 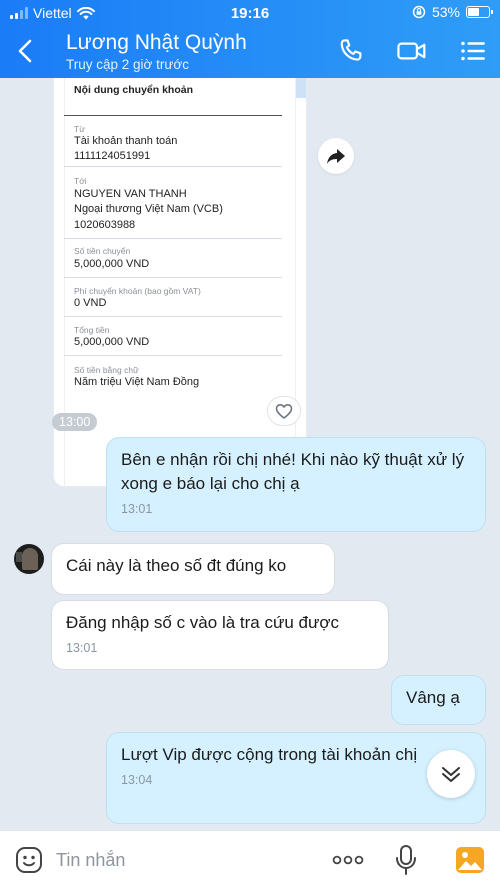 I want to click on scroll-to-bottom-button, so click(x=451, y=774).